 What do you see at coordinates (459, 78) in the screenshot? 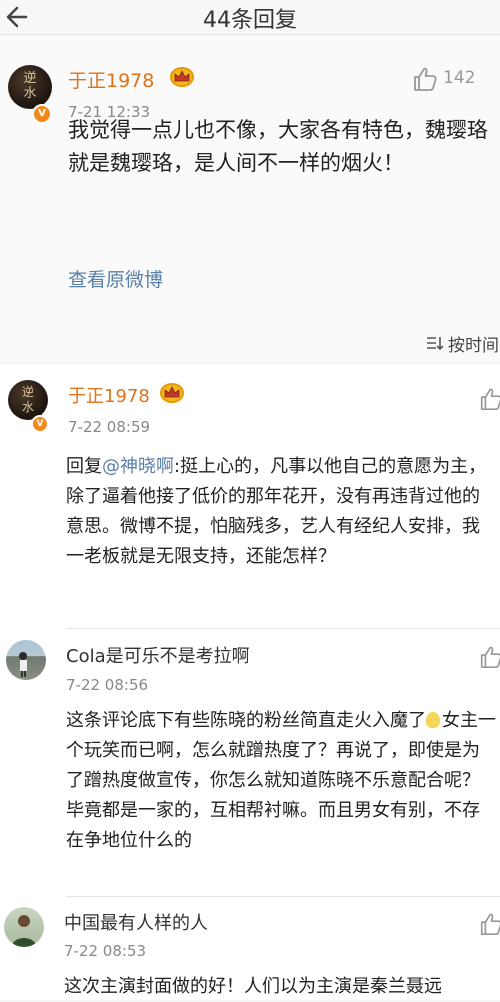
I see `main-post-like-count: 142` at bounding box center [459, 78].